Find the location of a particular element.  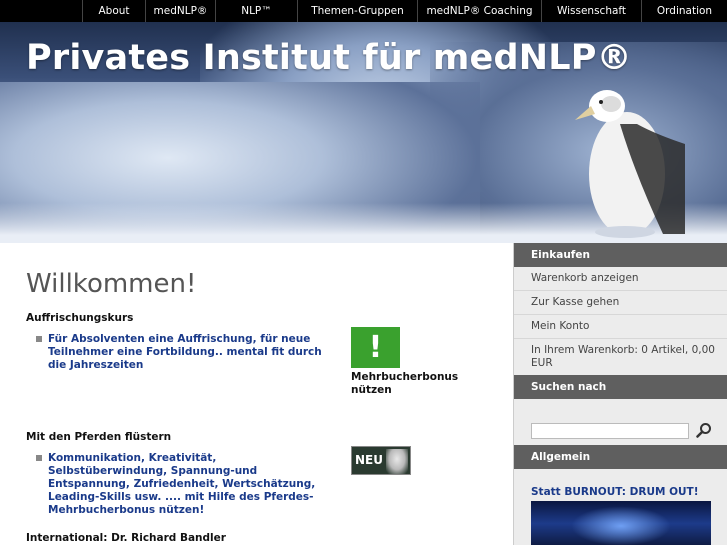

feature-title-drum-out: Statt BURNOUT: DRUM OUT! is located at coordinates (620, 493).